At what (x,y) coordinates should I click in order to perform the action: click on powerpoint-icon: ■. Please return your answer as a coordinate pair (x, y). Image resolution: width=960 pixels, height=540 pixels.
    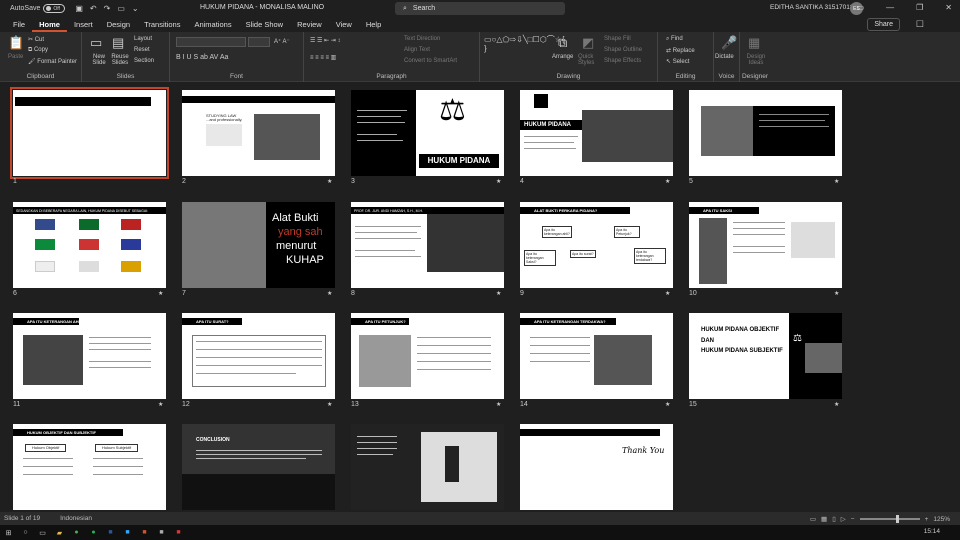
    Looking at the image, I should click on (144, 532).